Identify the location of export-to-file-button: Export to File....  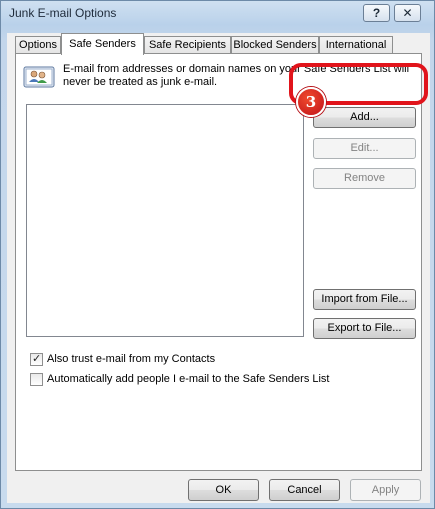
(364, 328).